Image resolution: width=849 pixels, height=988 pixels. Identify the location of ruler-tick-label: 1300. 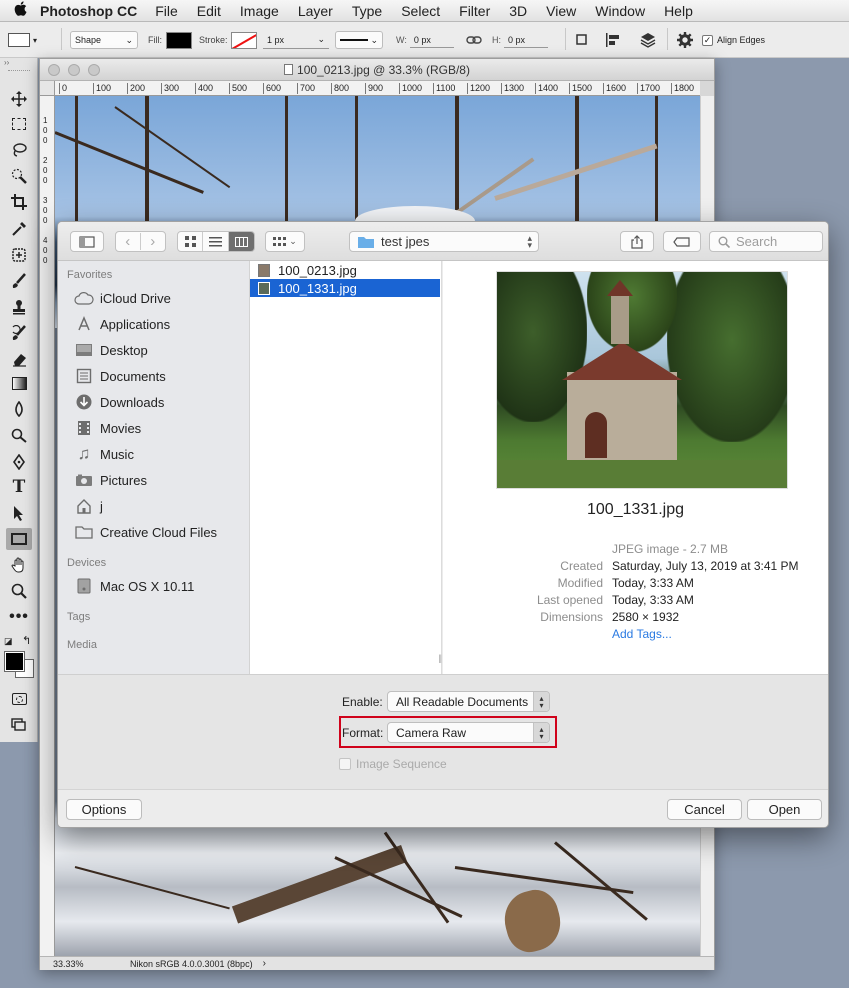
(512, 88).